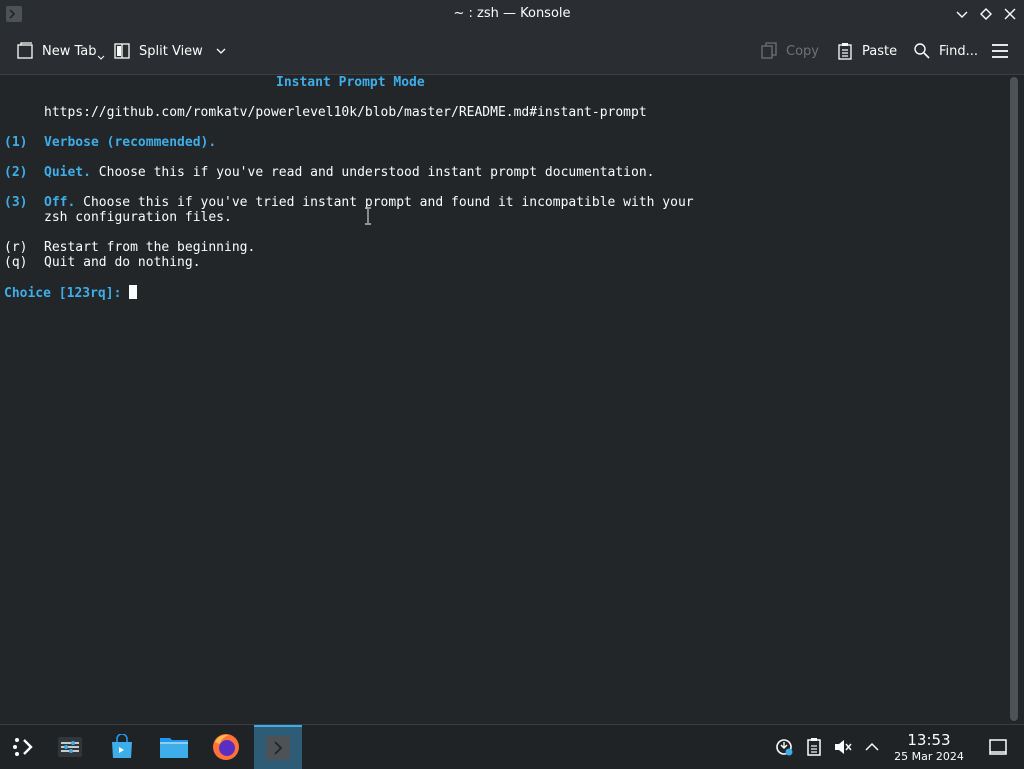 The width and height of the screenshot is (1024, 769). Describe the element at coordinates (1000, 51) in the screenshot. I see `hamburger-menu-icon` at that location.